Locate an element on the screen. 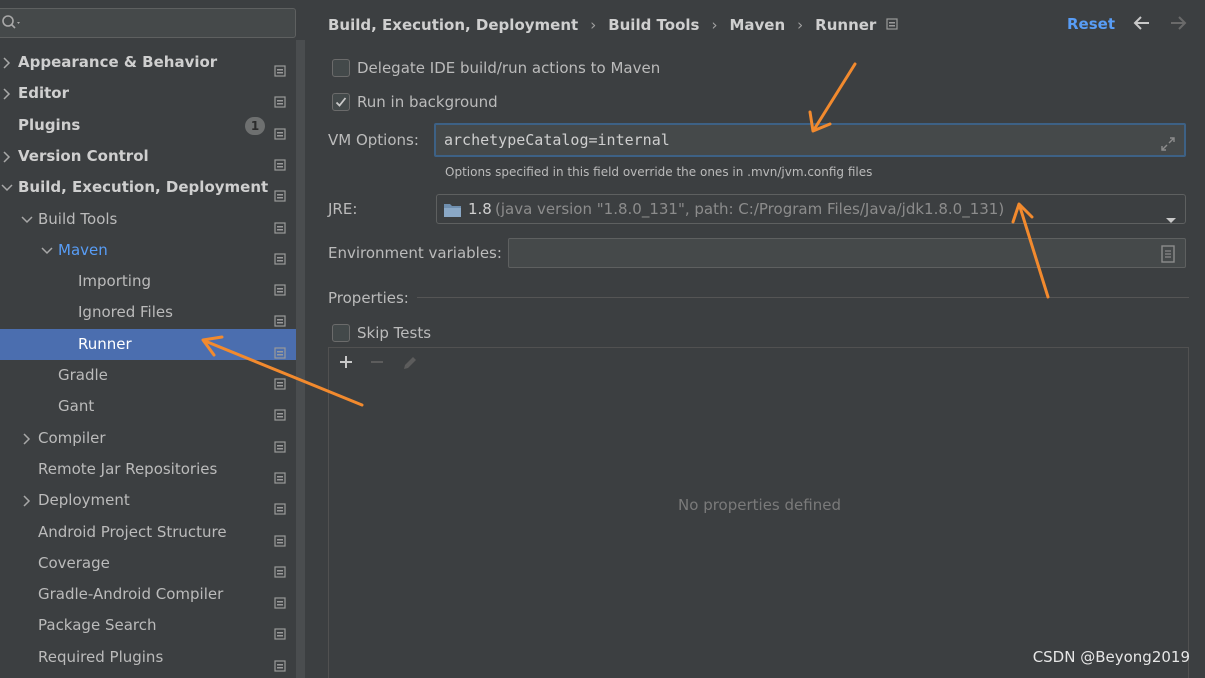 The image size is (1205, 678). back-arrow-icon is located at coordinates (1142, 25).